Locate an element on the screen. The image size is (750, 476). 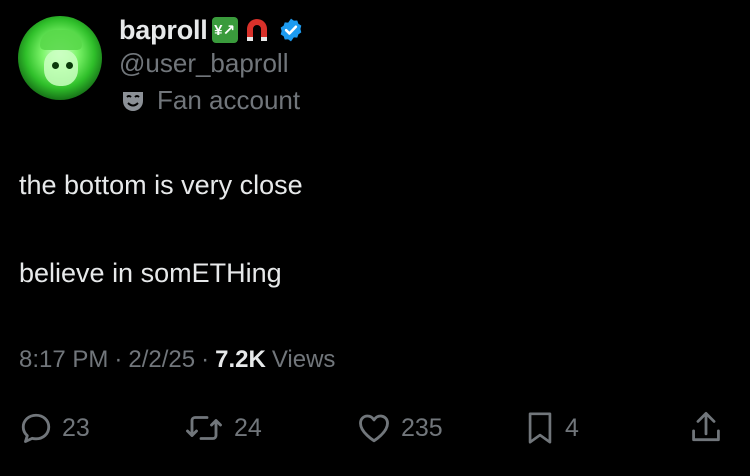
author-name-row: baproll ¥↗ is located at coordinates (211, 30).